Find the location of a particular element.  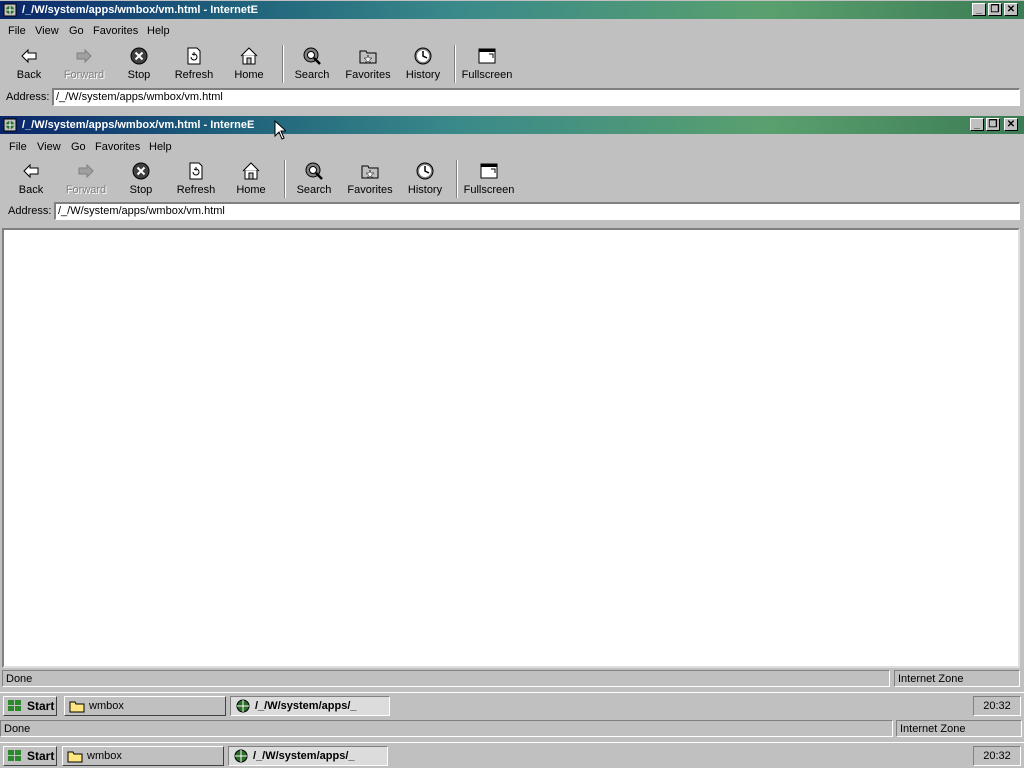

status-bar-outer: Done Internet Zone is located at coordinates (512, 729).